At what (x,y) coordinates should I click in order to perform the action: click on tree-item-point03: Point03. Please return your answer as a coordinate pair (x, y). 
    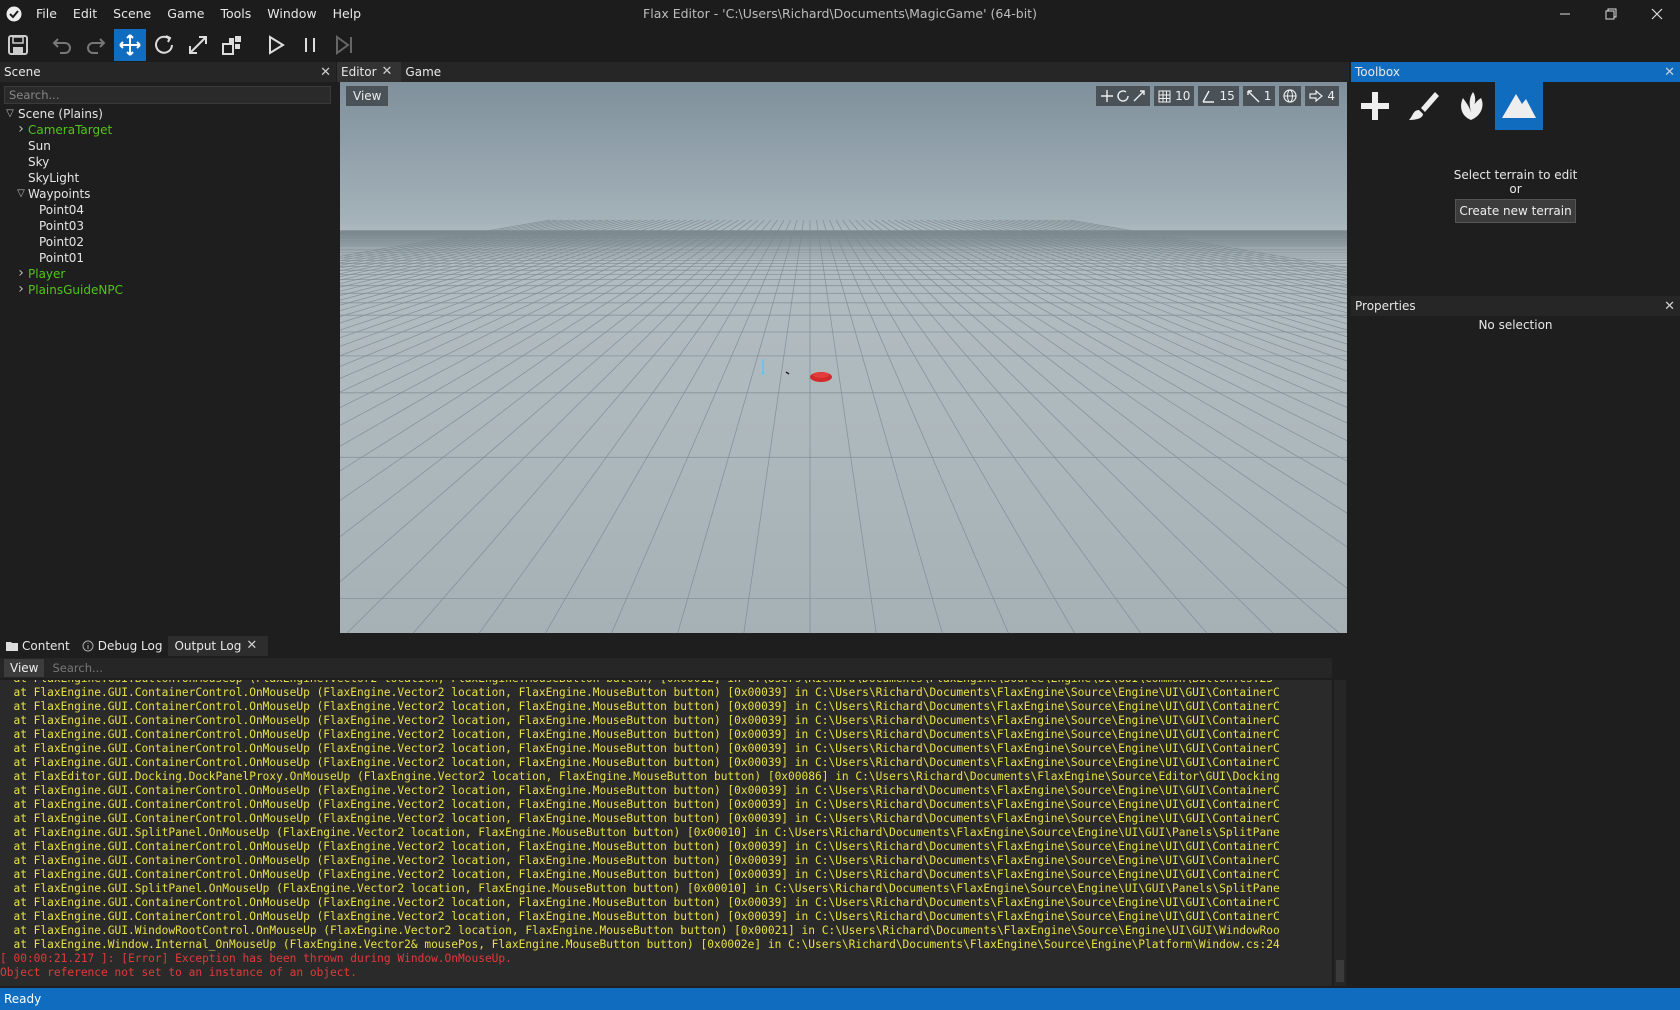
    Looking at the image, I should click on (168, 226).